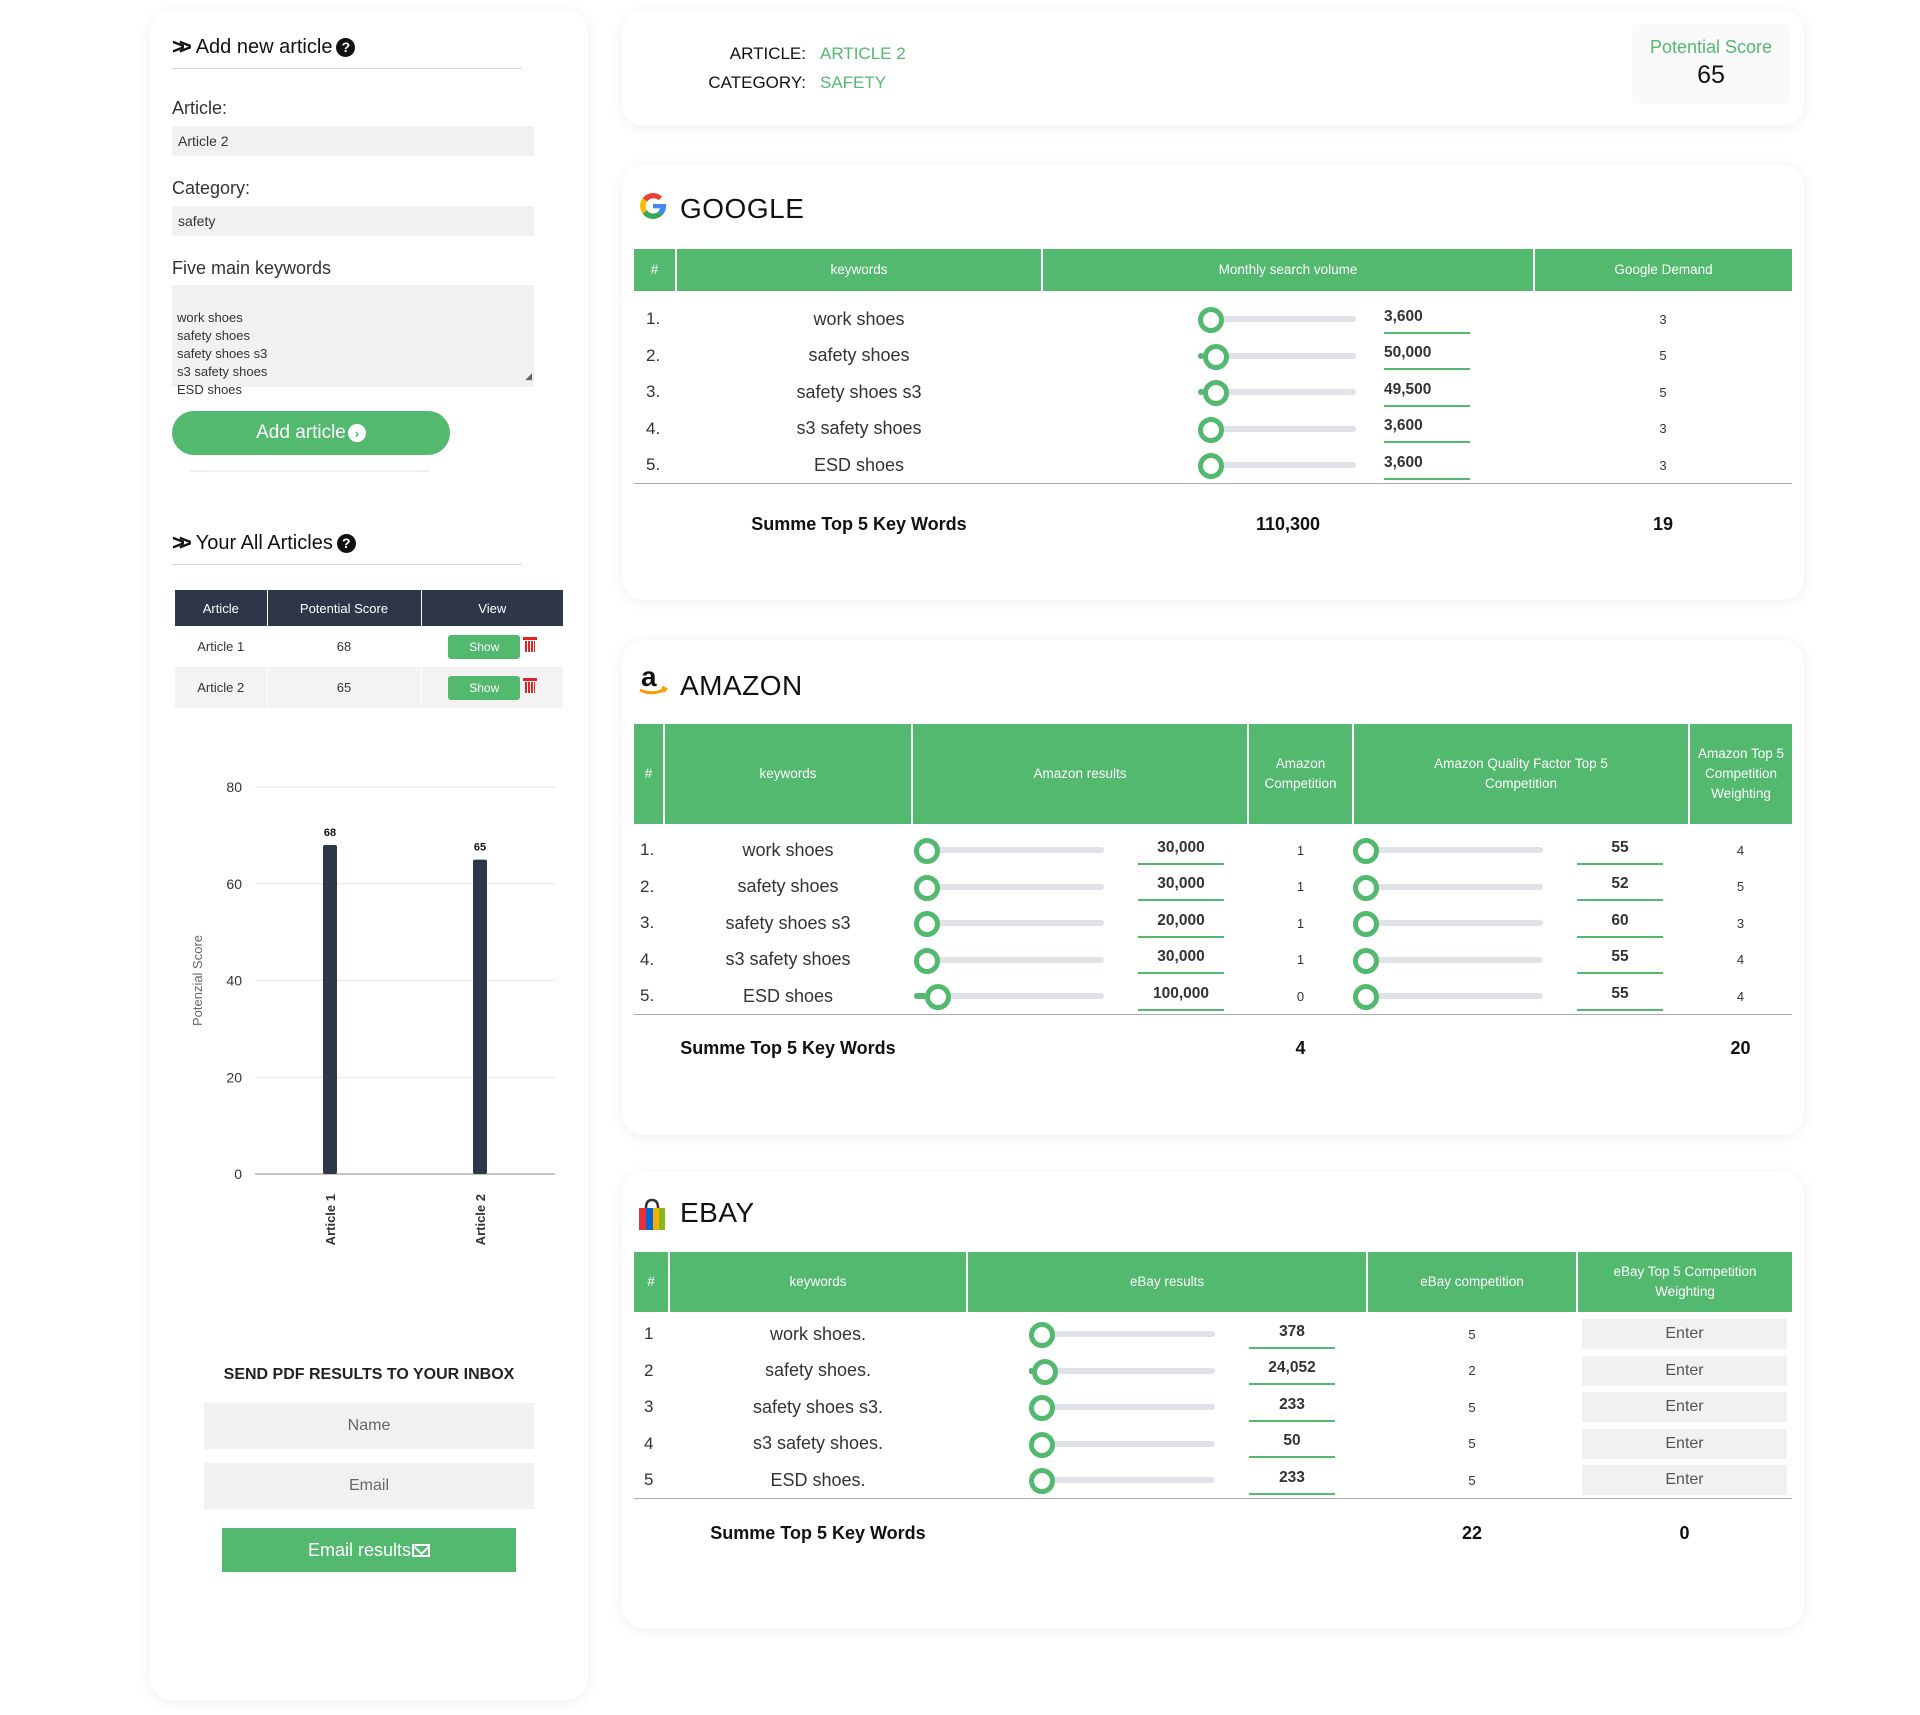 The image size is (1920, 1715). What do you see at coordinates (1213, 296) in the screenshot?
I see `spacer-row` at bounding box center [1213, 296].